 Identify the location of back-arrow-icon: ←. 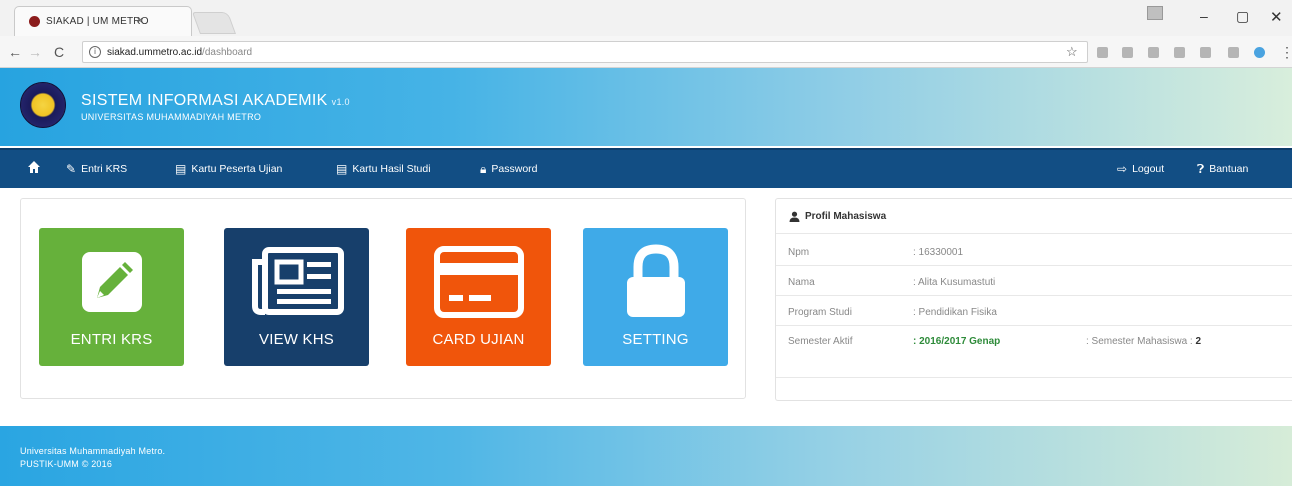
(15, 52).